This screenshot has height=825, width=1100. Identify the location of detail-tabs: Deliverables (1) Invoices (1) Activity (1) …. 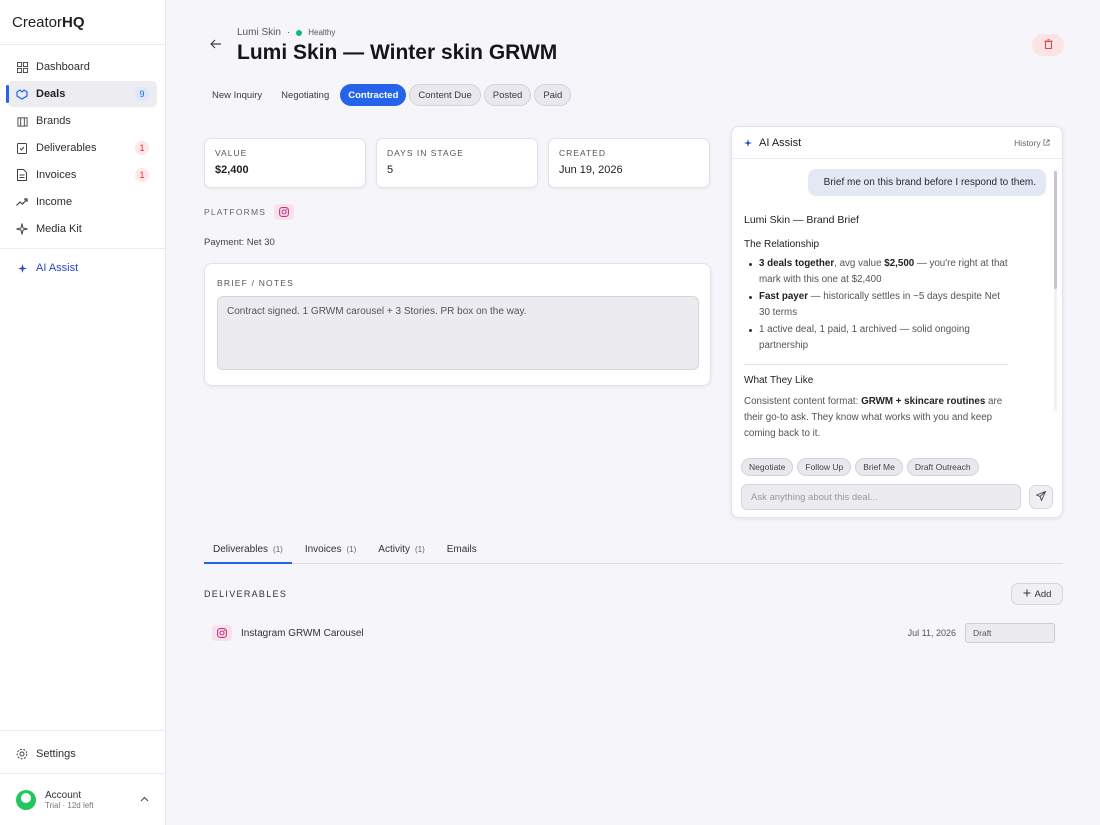
(633, 552).